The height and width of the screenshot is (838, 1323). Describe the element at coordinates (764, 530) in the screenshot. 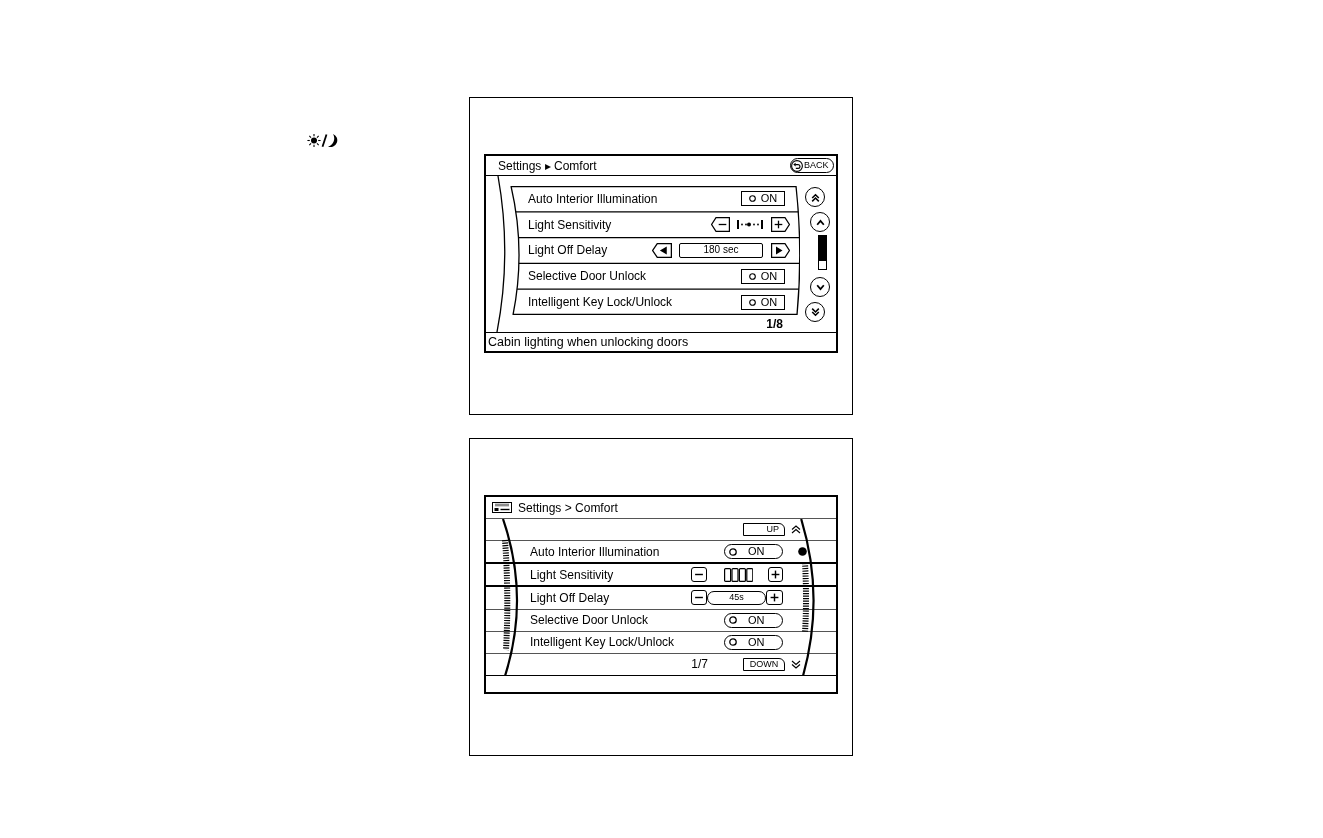

I see `up-button: UP` at that location.